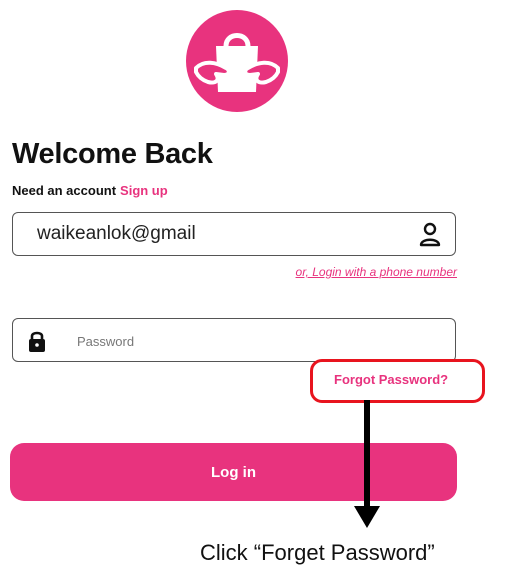 The width and height of the screenshot is (515, 577). What do you see at coordinates (257, 341) in the screenshot?
I see `password-input` at bounding box center [257, 341].